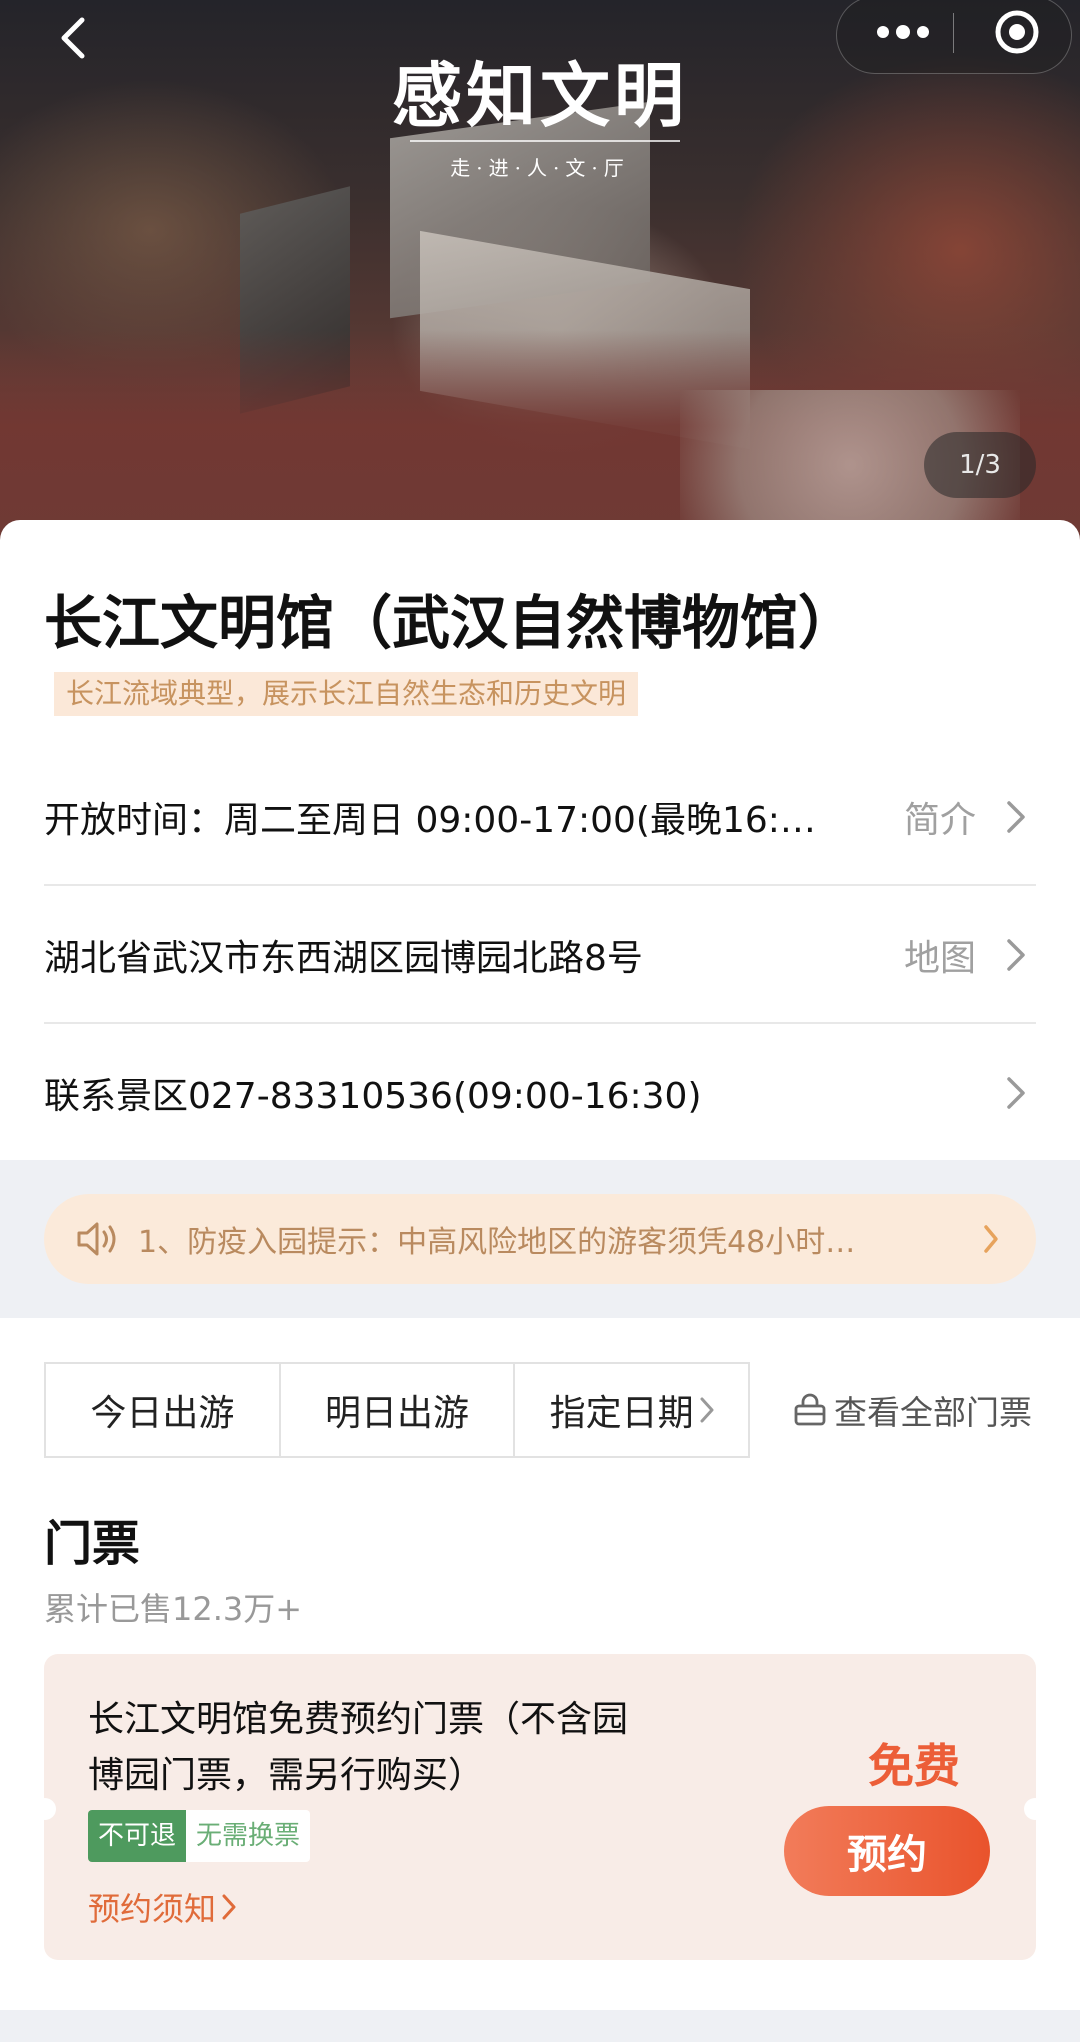 The height and width of the screenshot is (2042, 1080). Describe the element at coordinates (887, 1851) in the screenshot. I see `book-button: 预约` at that location.